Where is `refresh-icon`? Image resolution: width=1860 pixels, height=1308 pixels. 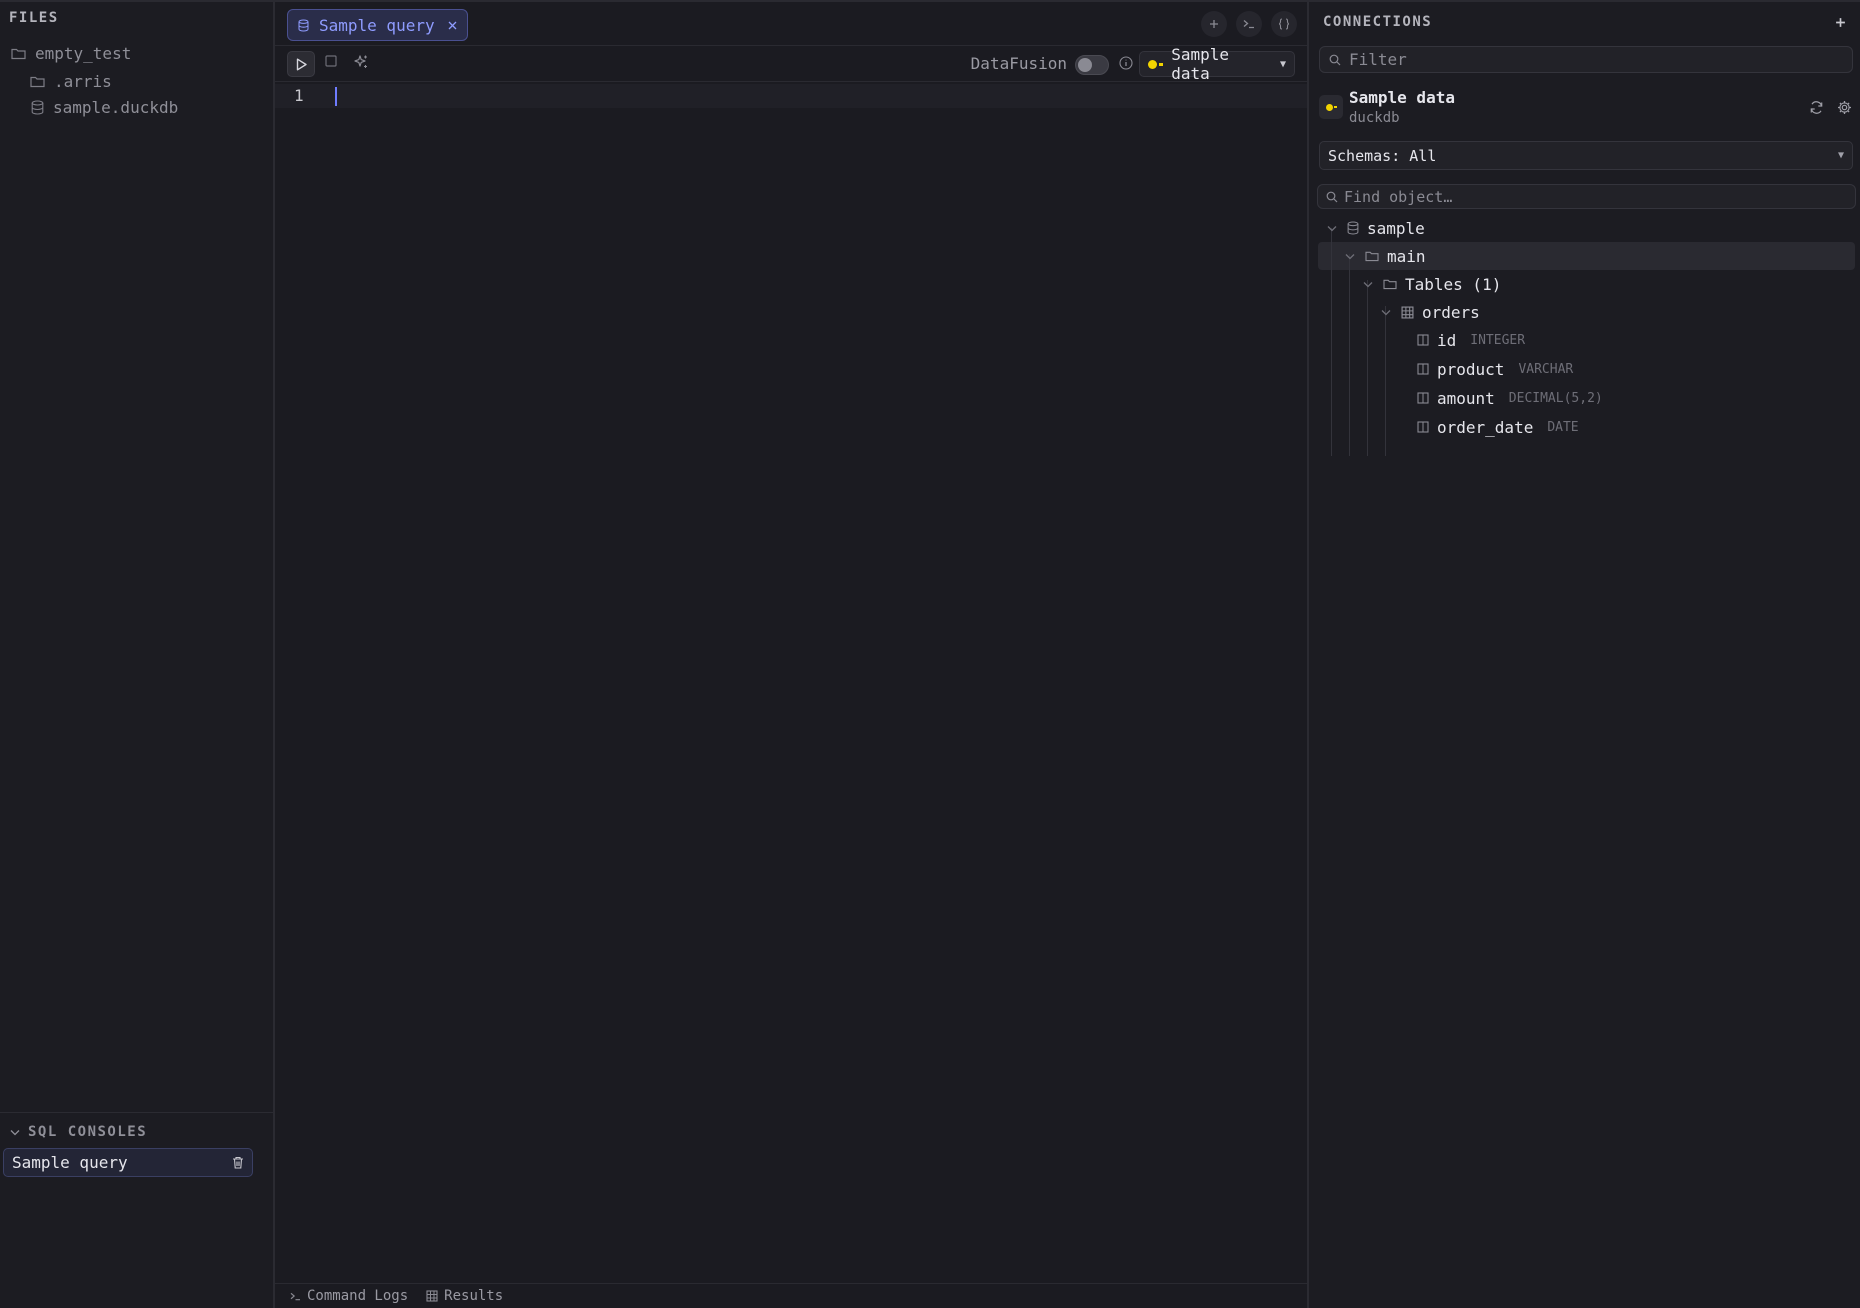 refresh-icon is located at coordinates (1816, 107).